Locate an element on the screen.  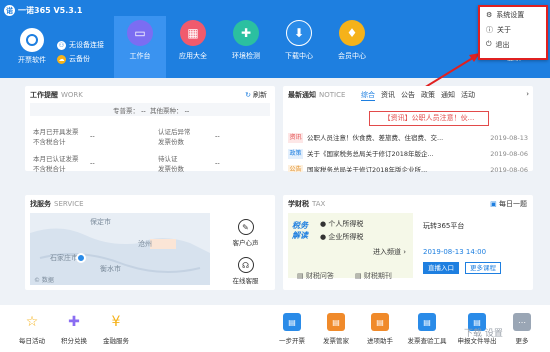
more-button: ⋯ 更多 is located at coordinates (522, 329).